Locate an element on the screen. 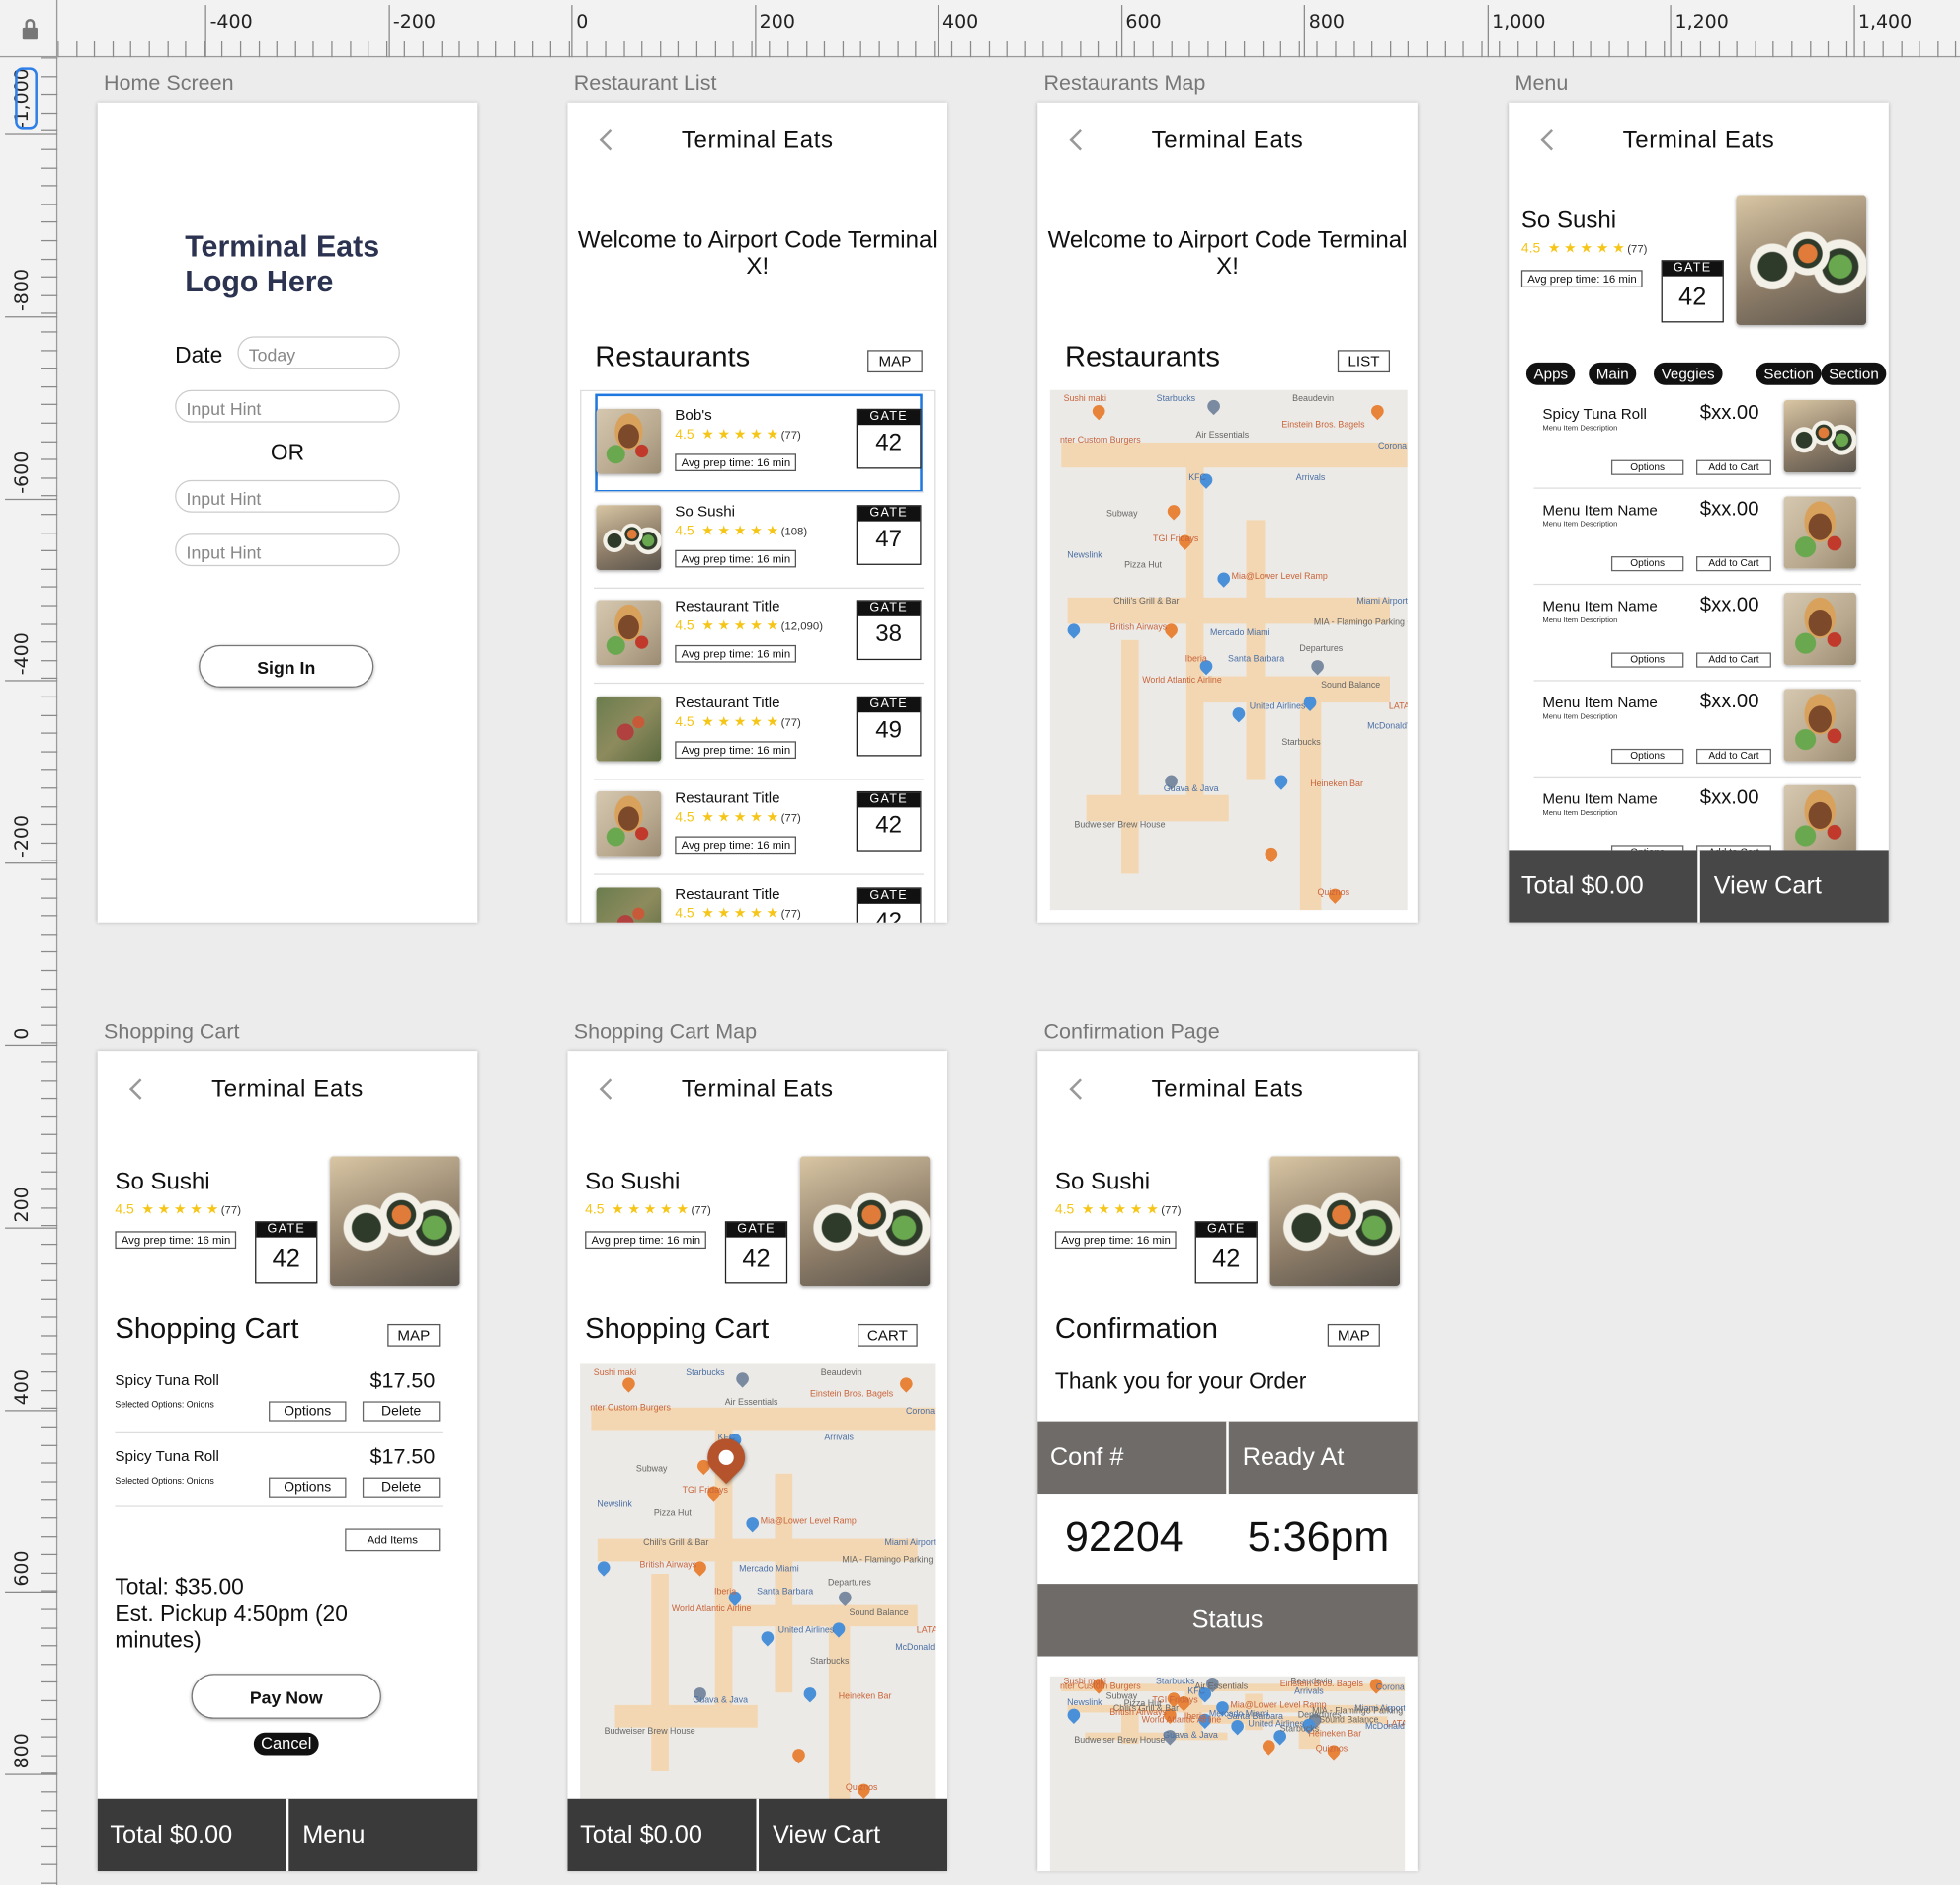 Image resolution: width=1960 pixels, height=1885 pixels. category-tab: Main is located at coordinates (1613, 373).